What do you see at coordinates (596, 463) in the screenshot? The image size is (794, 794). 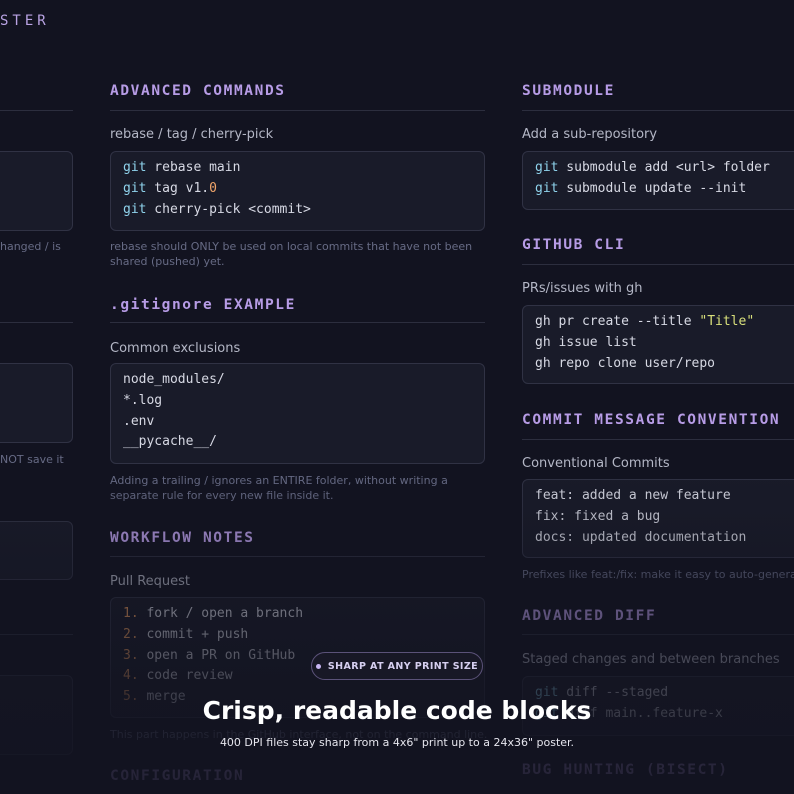 I see `section-subtitle: Conventional Commits` at bounding box center [596, 463].